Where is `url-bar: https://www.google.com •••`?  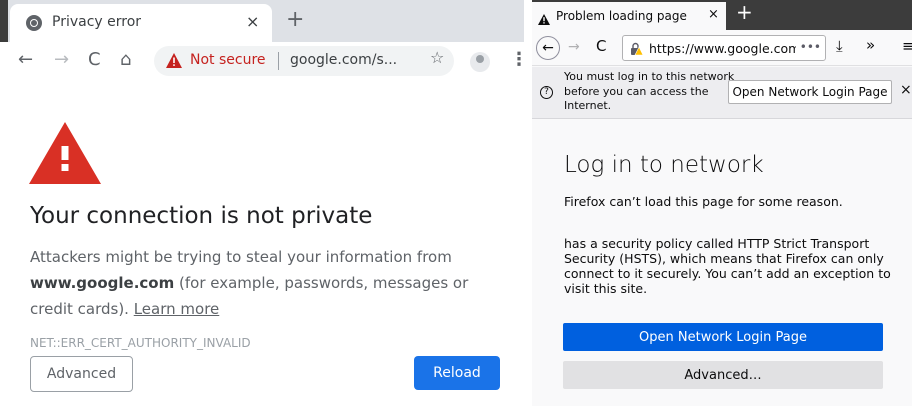 url-bar: https://www.google.com ••• is located at coordinates (724, 48).